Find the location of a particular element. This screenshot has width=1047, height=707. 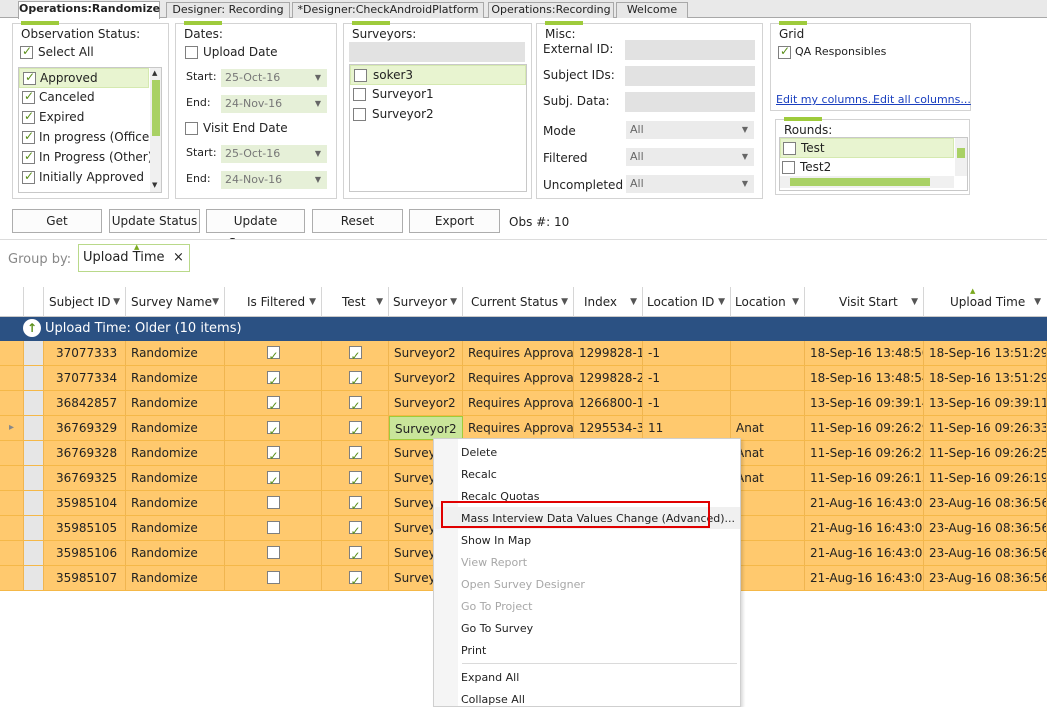

cell-visit-start: 18-Sep-16 13:48:50 is located at coordinates (864, 353).